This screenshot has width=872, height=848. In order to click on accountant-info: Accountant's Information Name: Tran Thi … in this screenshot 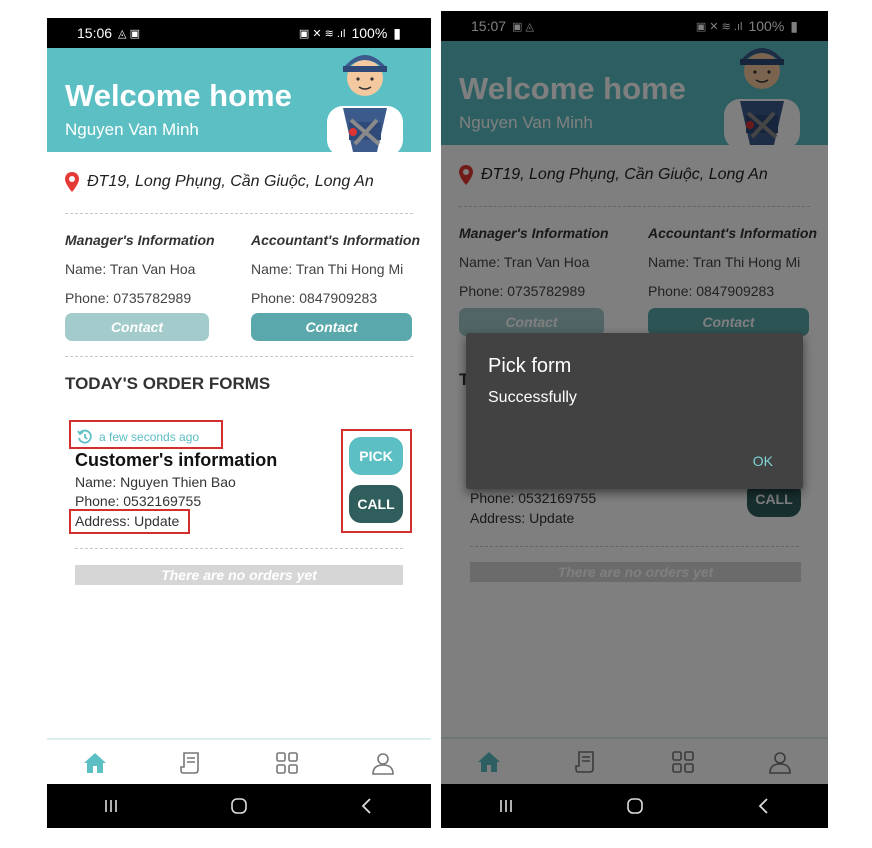, I will do `click(336, 269)`.